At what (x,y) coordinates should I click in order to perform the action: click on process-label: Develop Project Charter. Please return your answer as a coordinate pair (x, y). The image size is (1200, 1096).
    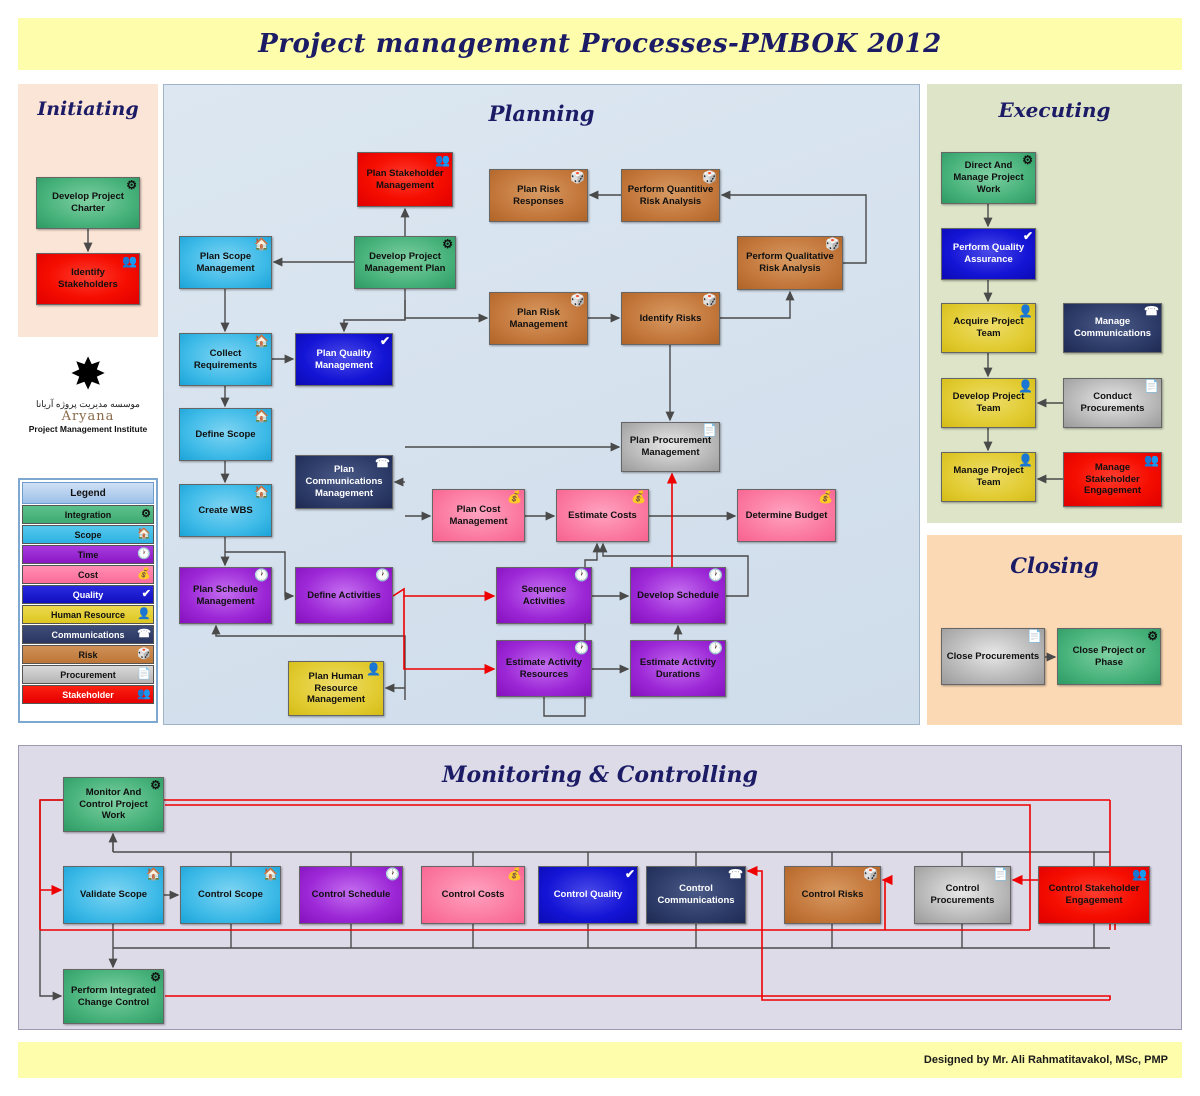
    Looking at the image, I should click on (88, 202).